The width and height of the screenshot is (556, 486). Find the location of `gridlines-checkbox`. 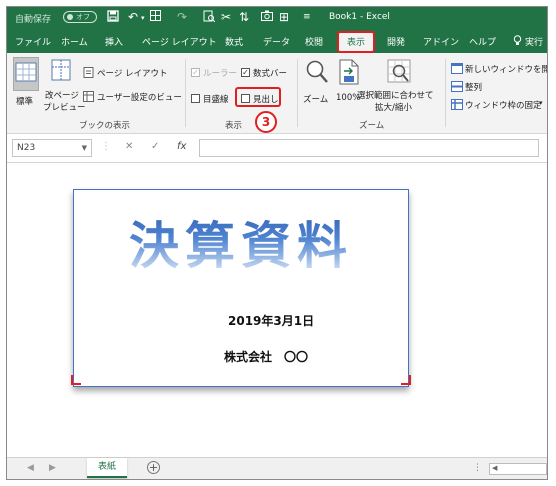

gridlines-checkbox is located at coordinates (195, 98).